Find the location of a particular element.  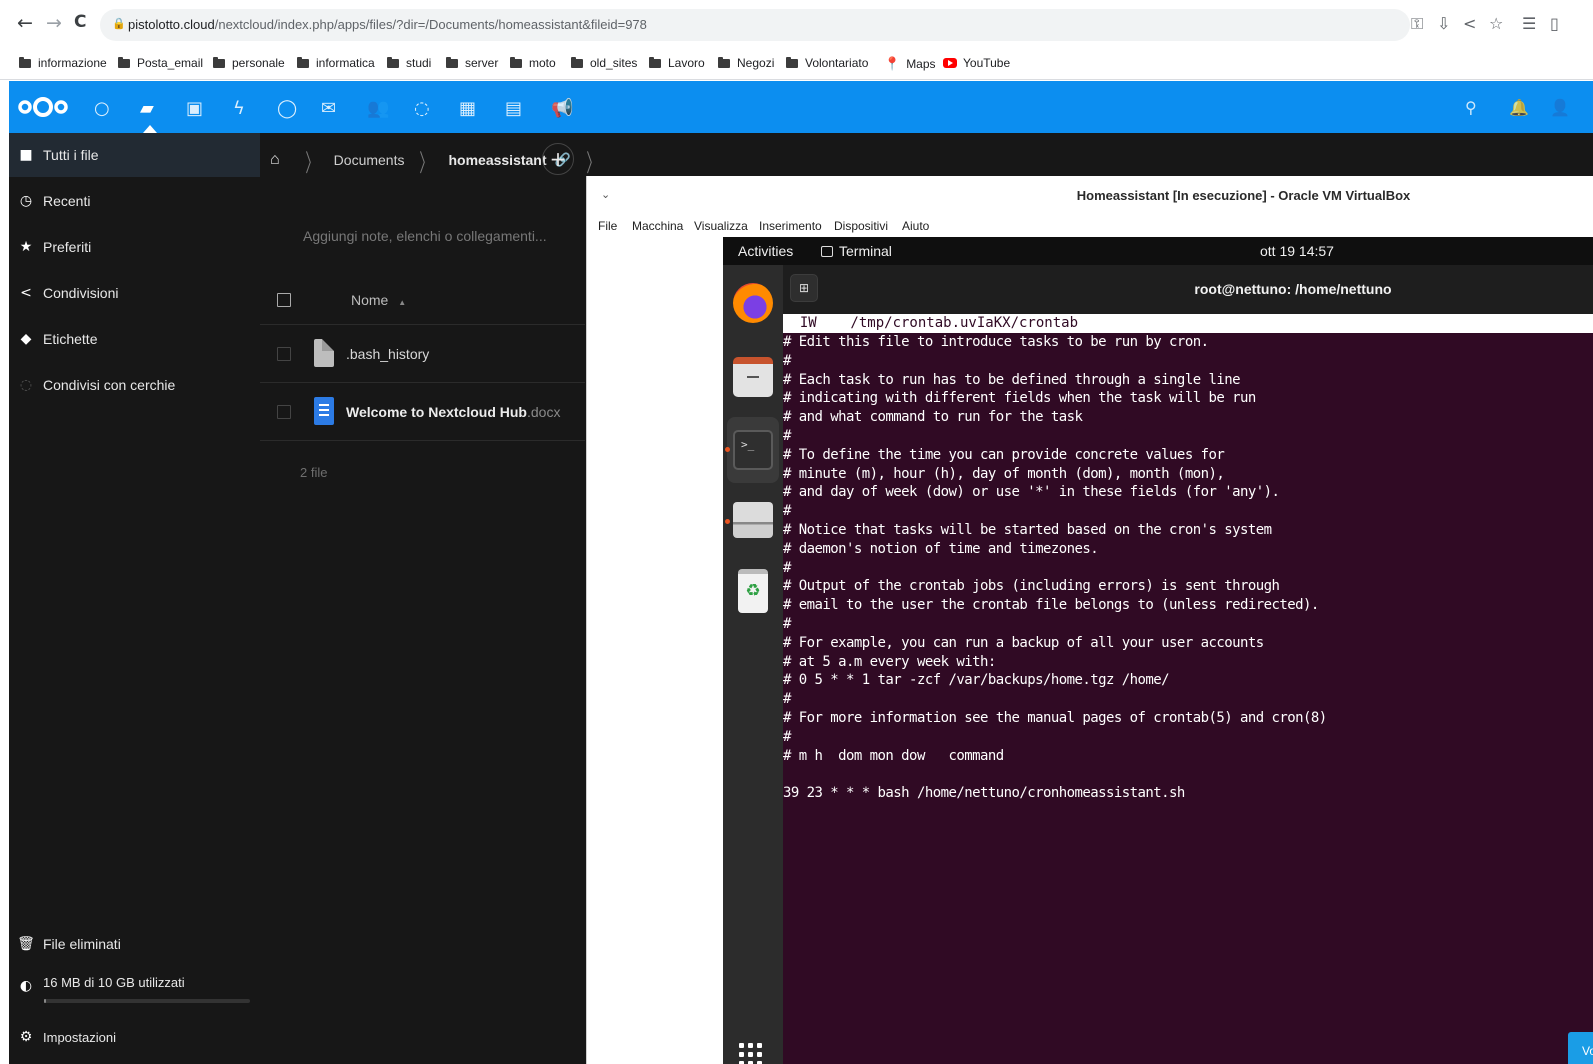

show-applications-icon is located at coordinates (754, 1053).